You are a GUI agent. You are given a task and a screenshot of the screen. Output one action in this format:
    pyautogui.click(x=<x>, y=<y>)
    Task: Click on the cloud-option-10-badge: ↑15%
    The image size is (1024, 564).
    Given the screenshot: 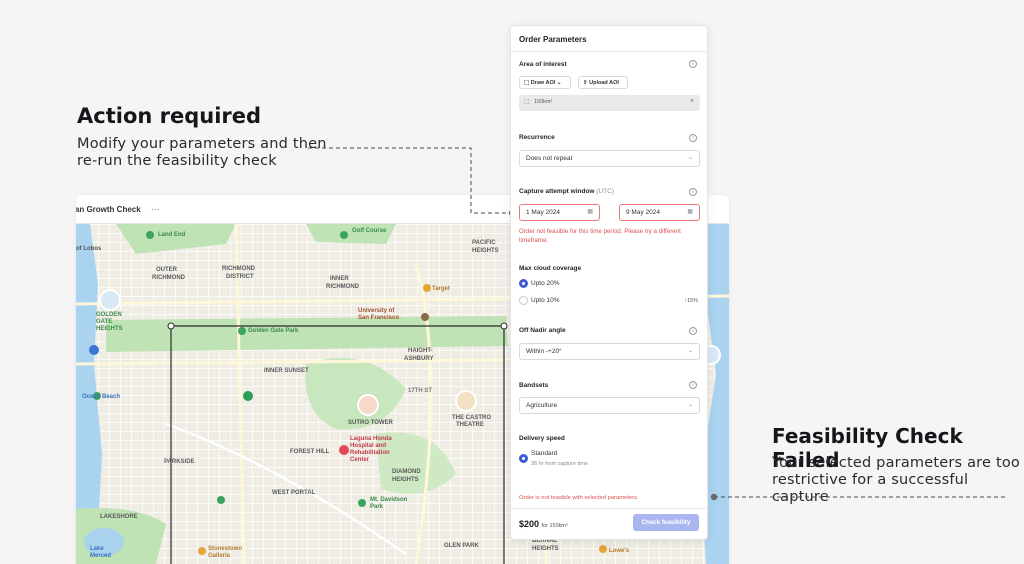 What is the action you would take?
    pyautogui.click(x=691, y=301)
    